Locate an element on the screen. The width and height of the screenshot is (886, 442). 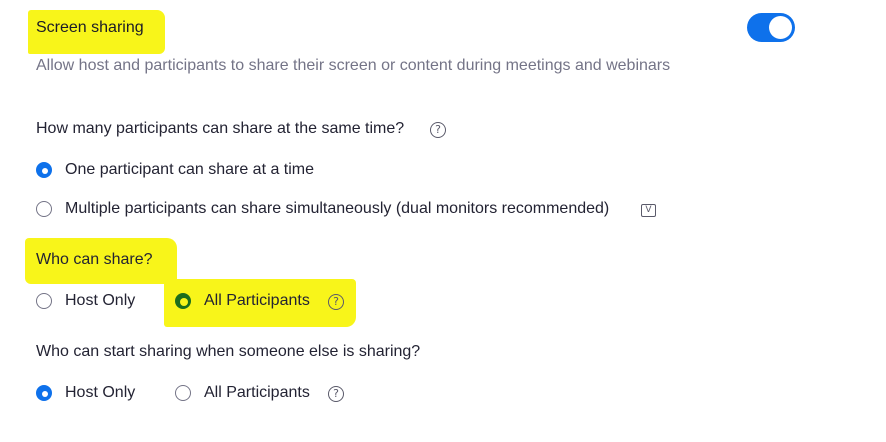
who-can-share-question: Who can share? is located at coordinates (94, 259).